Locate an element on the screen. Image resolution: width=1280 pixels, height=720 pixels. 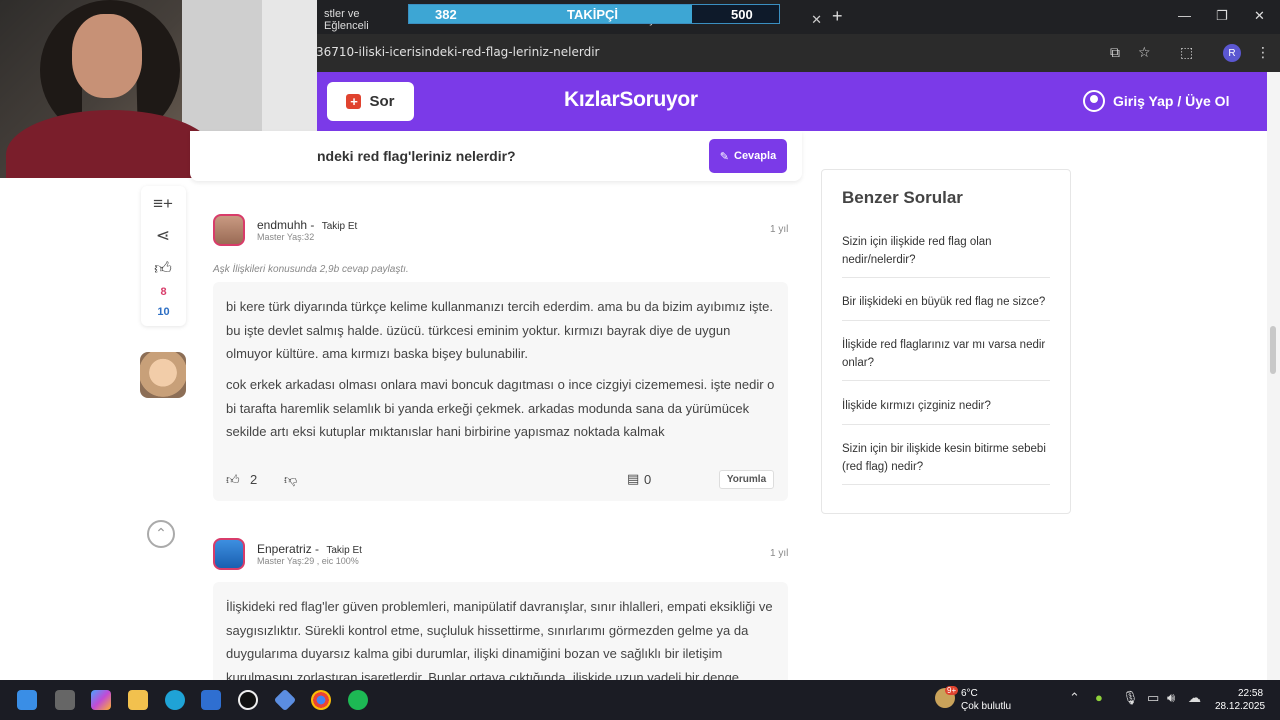
taskbar is located at coordinates (640, 700).